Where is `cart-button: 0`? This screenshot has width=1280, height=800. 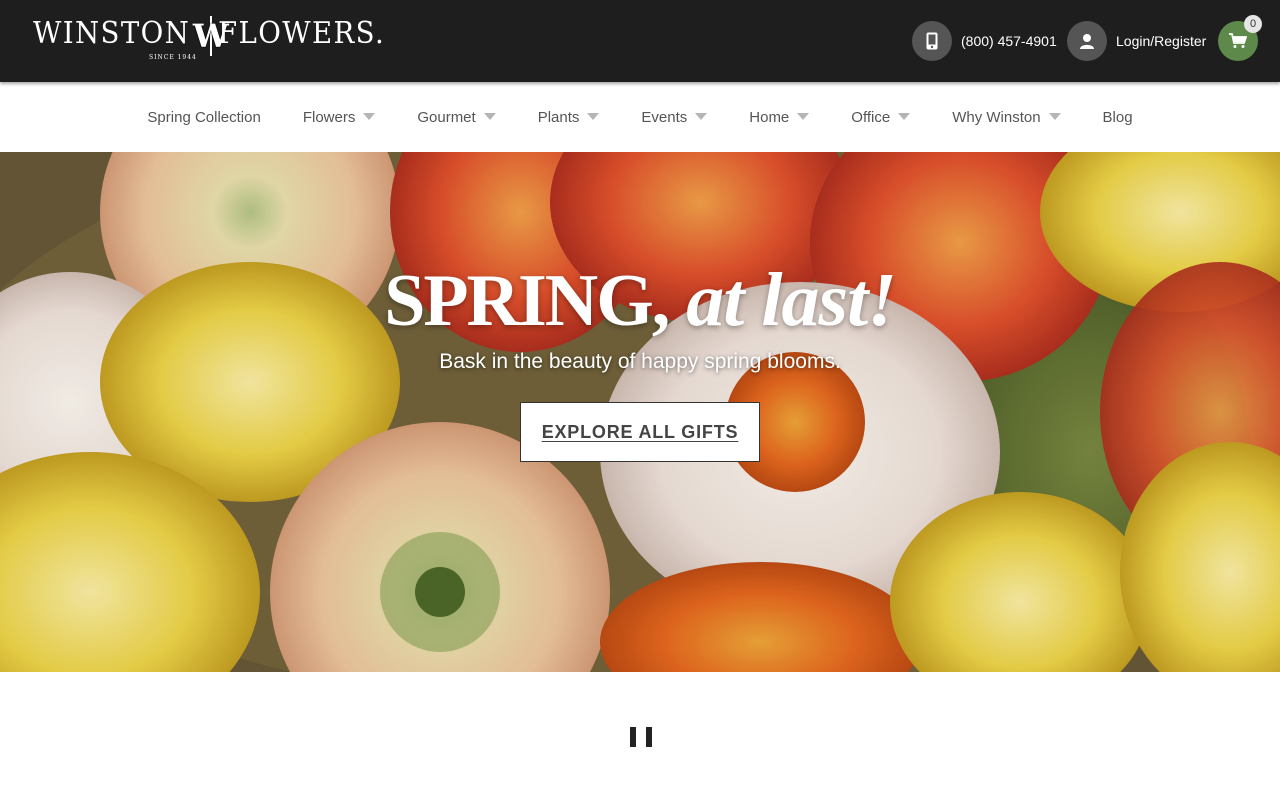 cart-button: 0 is located at coordinates (1240, 38).